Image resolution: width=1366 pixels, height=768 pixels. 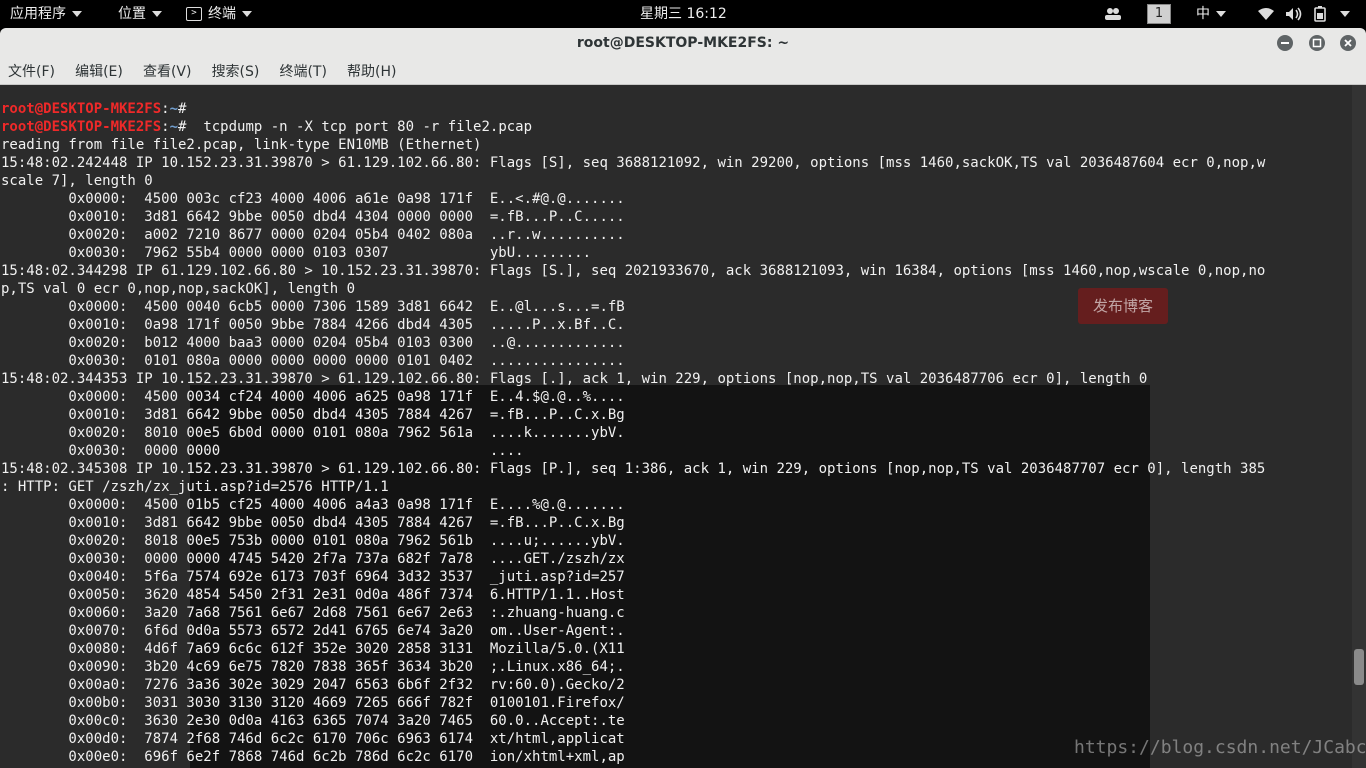 I want to click on input-method-menu: 中, so click(x=1211, y=14).